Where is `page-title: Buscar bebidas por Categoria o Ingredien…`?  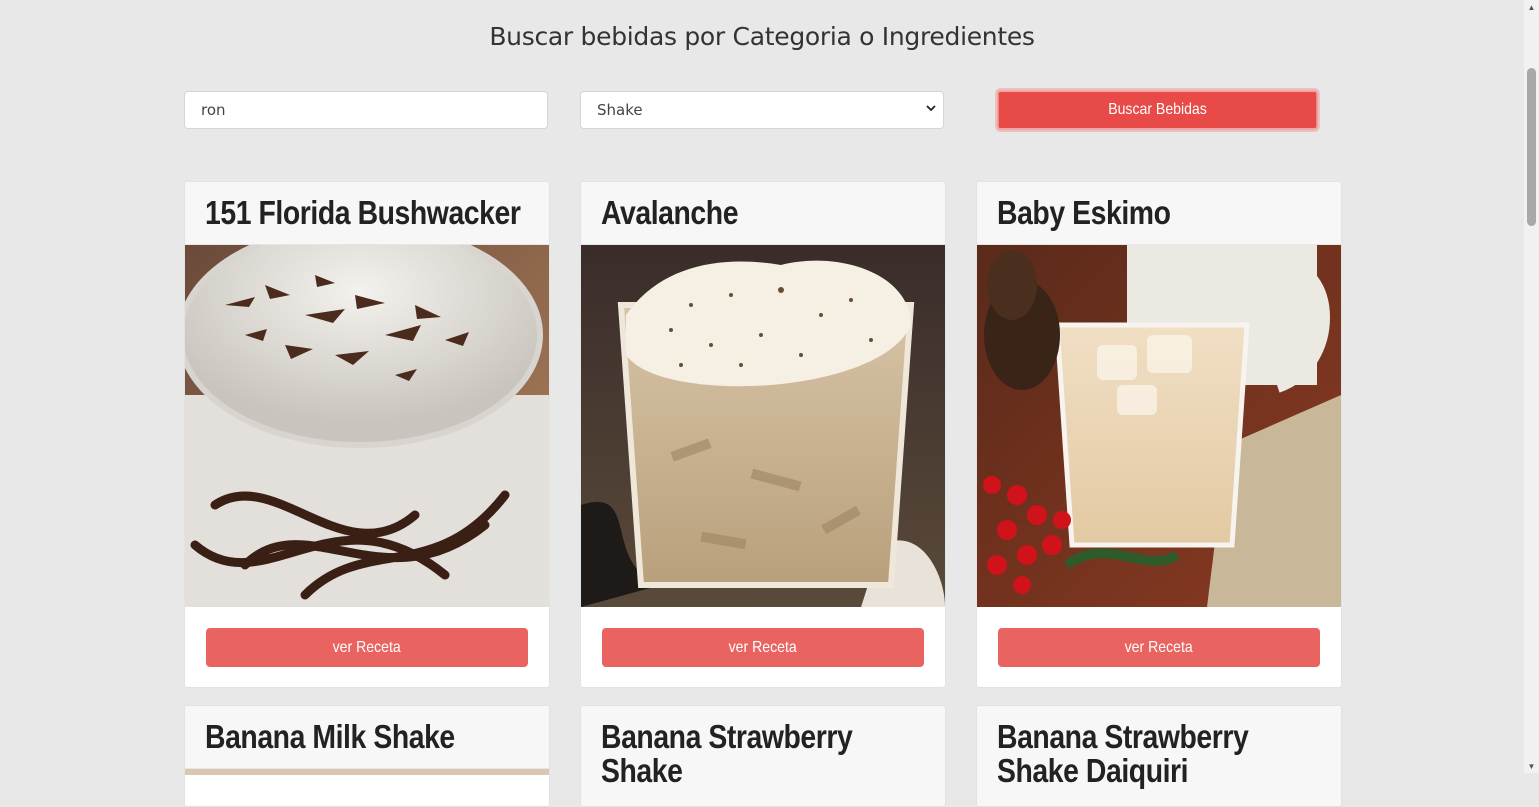
page-title: Buscar bebidas por Categoria o Ingredien… is located at coordinates (762, 36).